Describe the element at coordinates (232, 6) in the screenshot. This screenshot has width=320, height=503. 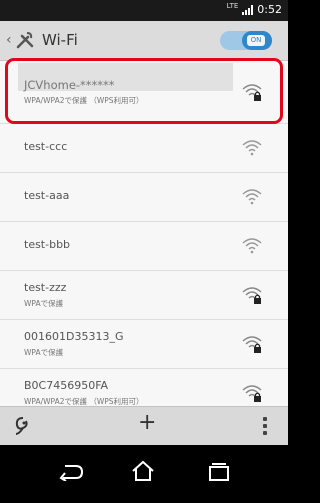
I see `network-type-indicator: LTE` at that location.